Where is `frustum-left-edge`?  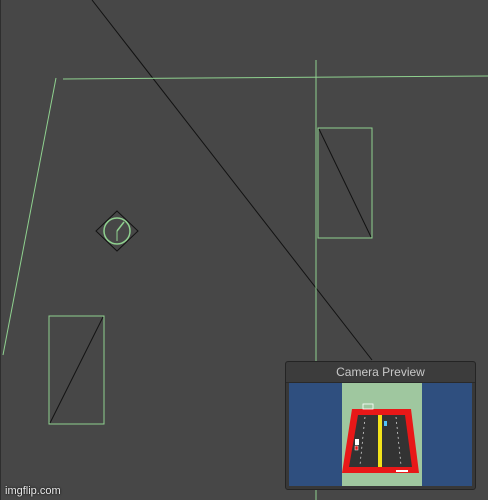 frustum-left-edge is located at coordinates (29, 216).